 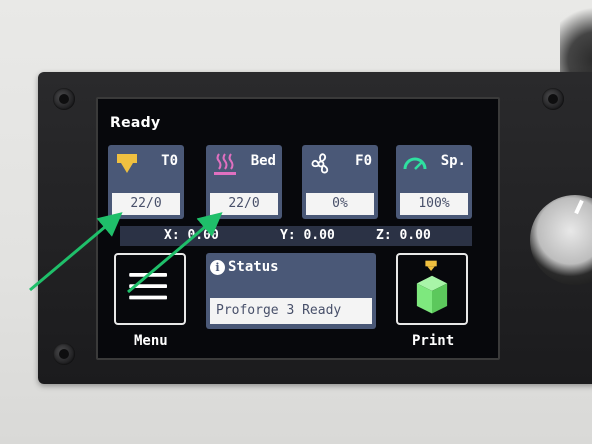 What do you see at coordinates (175, 253) in the screenshot?
I see `annotation-arrow-bed` at bounding box center [175, 253].